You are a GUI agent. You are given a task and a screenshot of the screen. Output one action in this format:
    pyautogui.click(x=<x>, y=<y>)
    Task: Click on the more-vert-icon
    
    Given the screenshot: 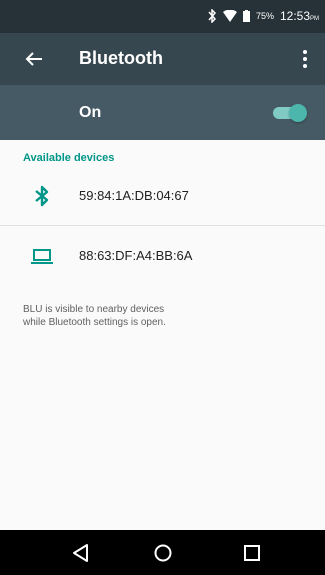 What is the action you would take?
    pyautogui.click(x=305, y=59)
    